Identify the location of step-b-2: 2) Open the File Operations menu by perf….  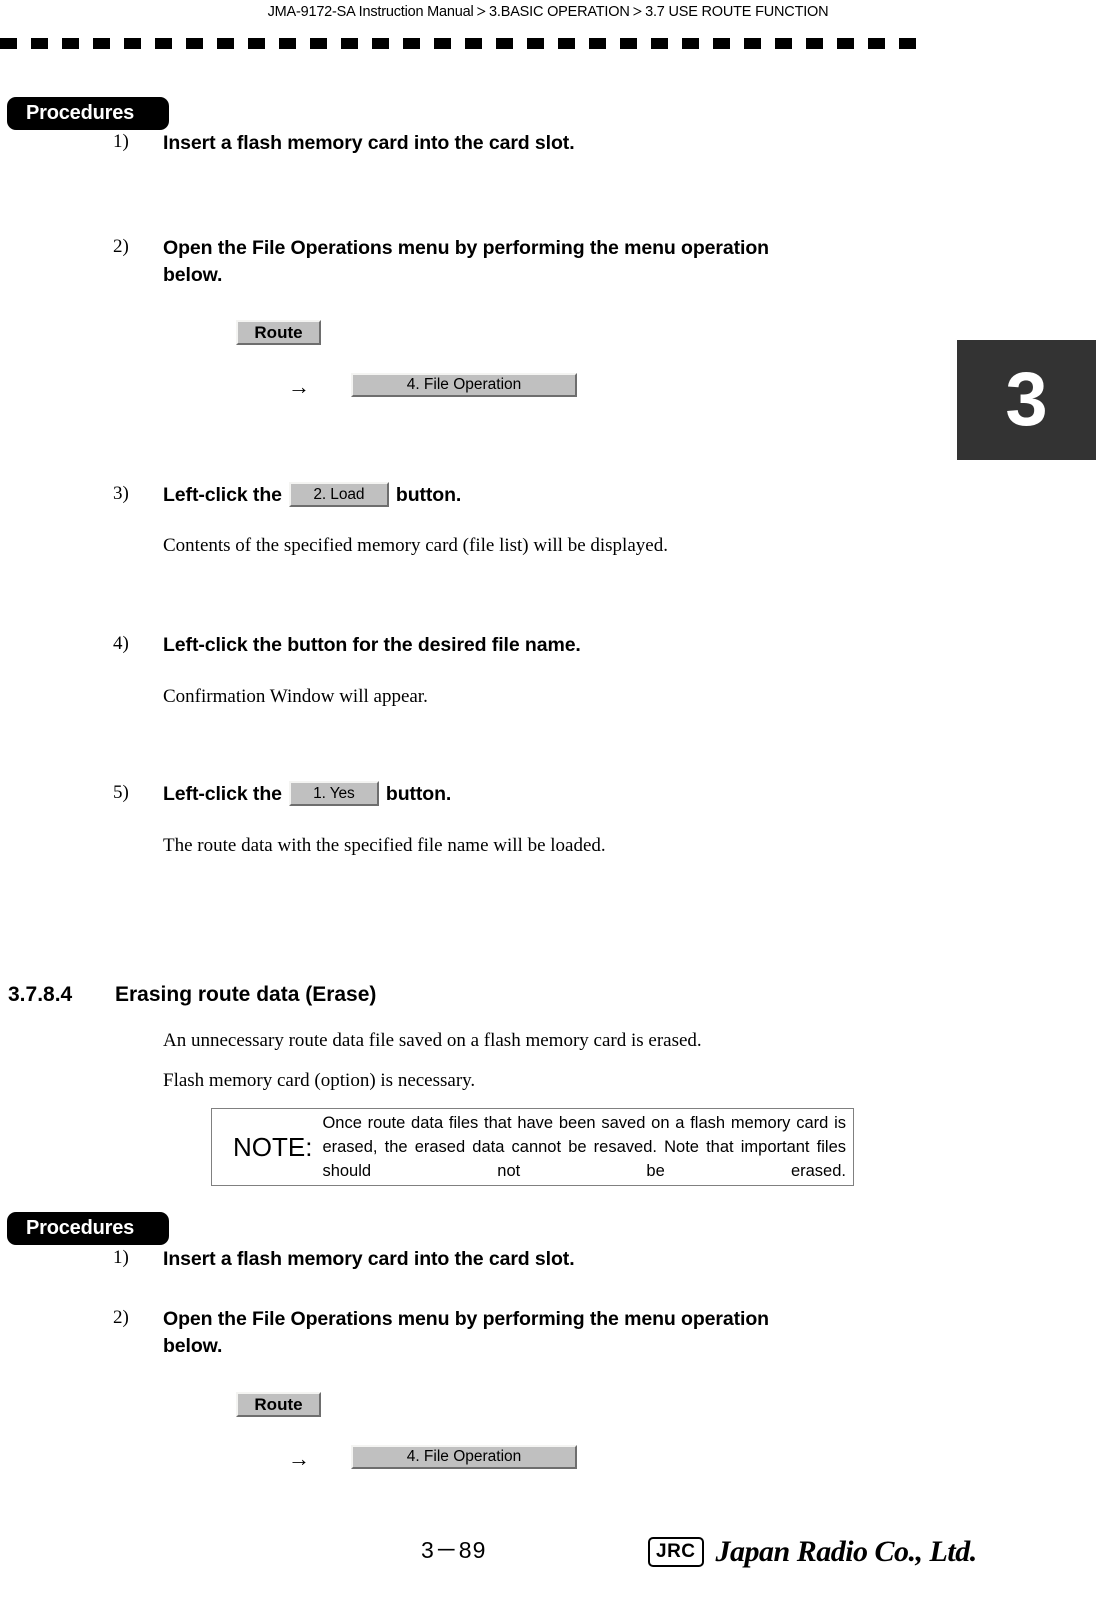
(468, 1333).